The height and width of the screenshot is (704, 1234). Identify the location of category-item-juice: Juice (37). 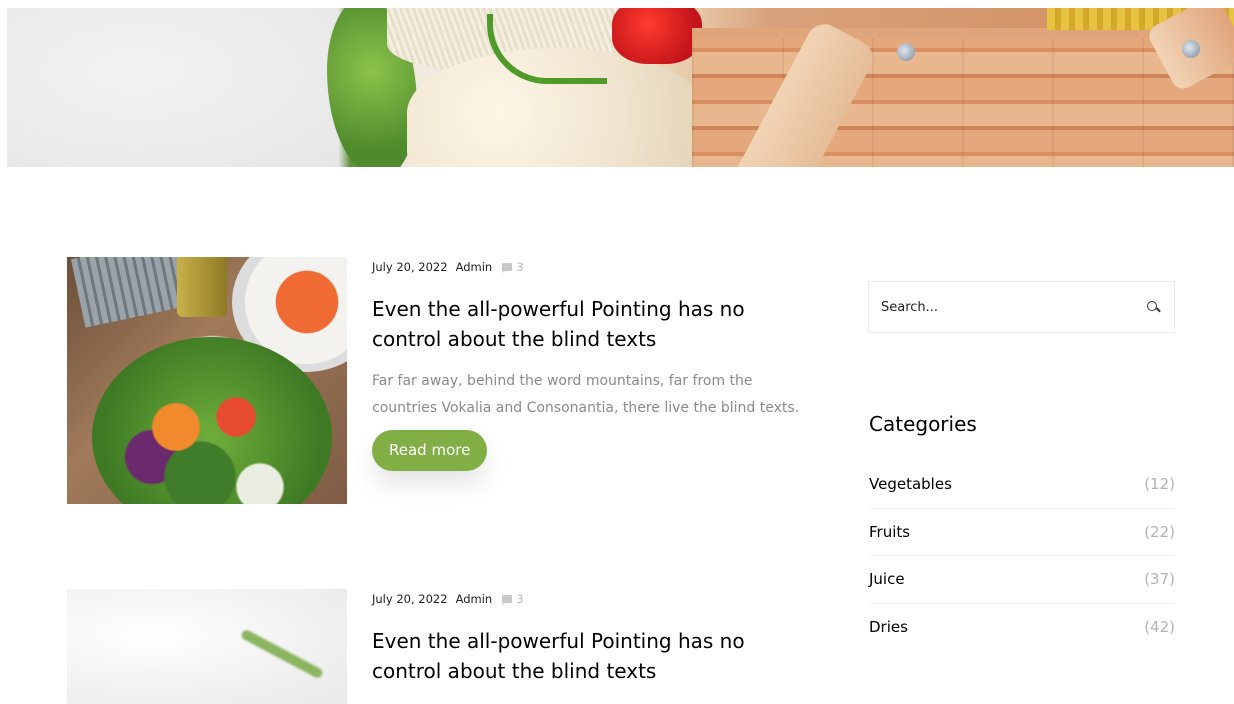
(1022, 580).